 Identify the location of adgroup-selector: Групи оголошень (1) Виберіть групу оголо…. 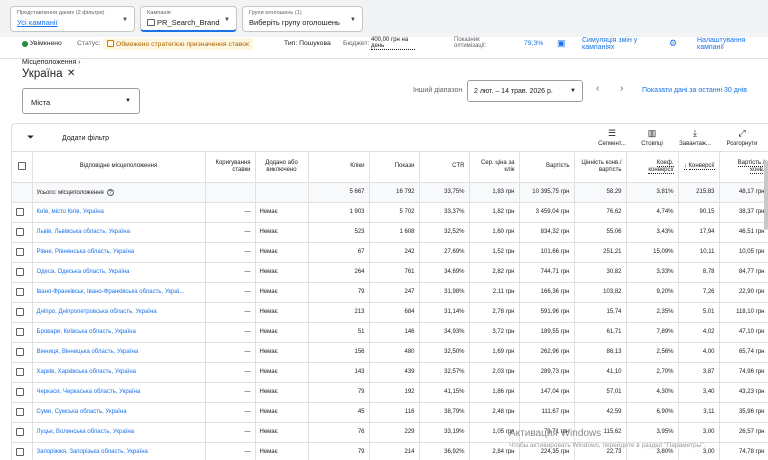
(302, 19).